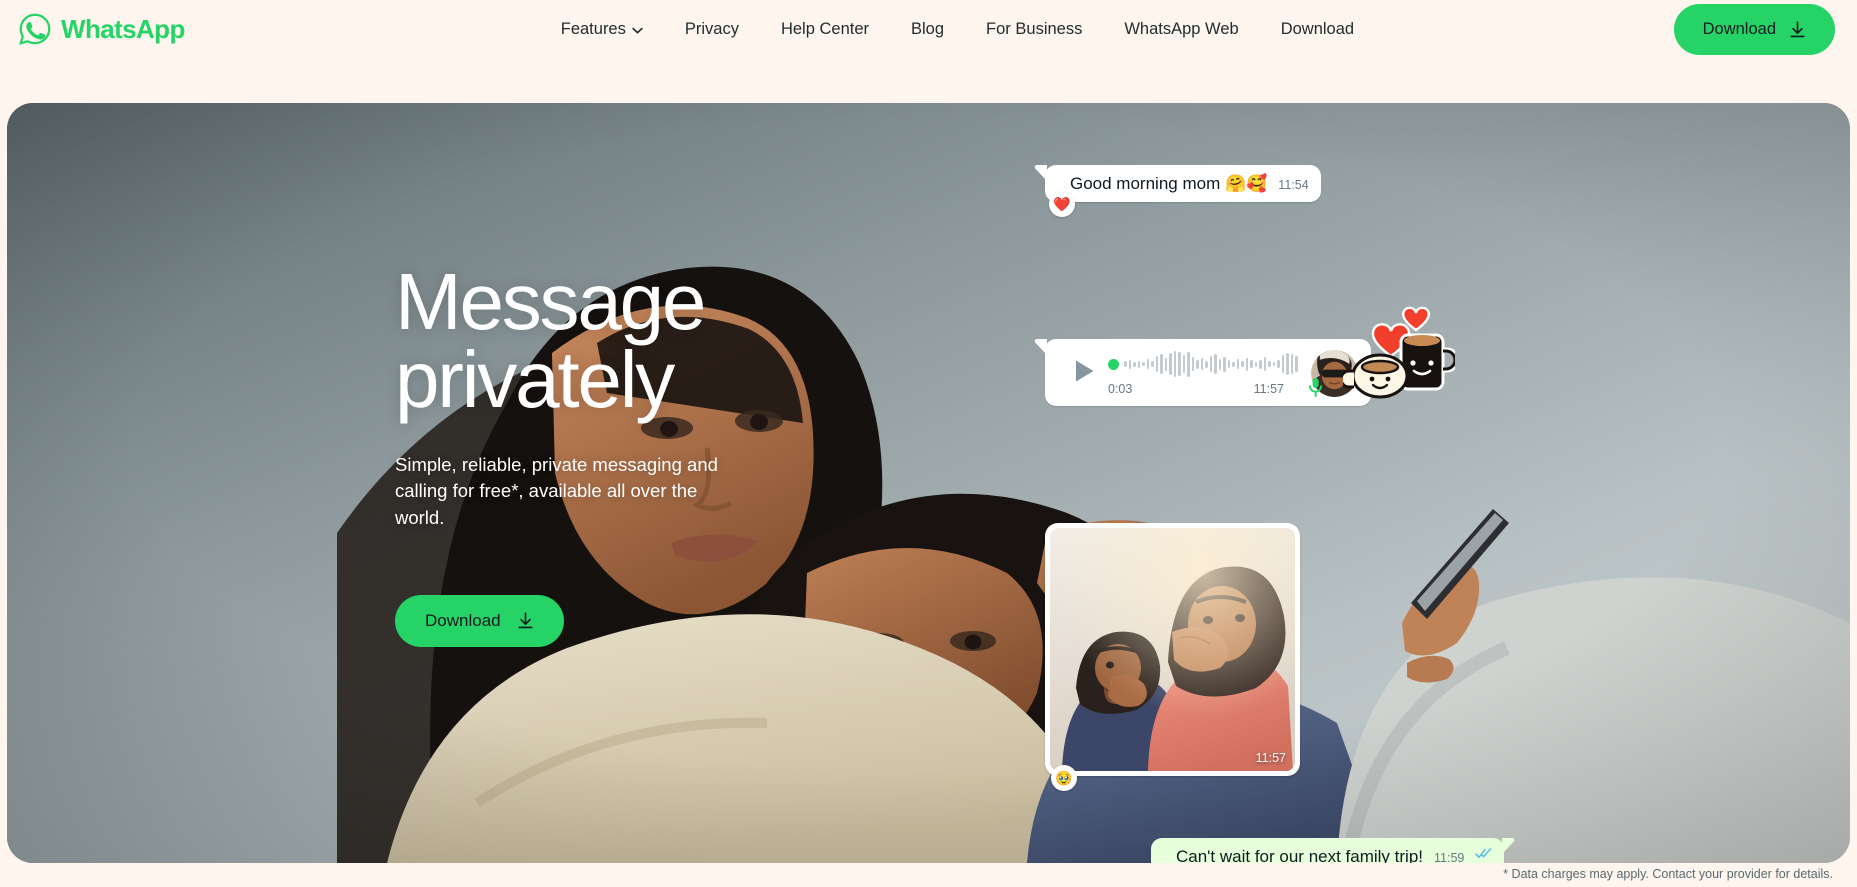  Describe the element at coordinates (927, 29) in the screenshot. I see `nav-item-blog: Blog` at that location.